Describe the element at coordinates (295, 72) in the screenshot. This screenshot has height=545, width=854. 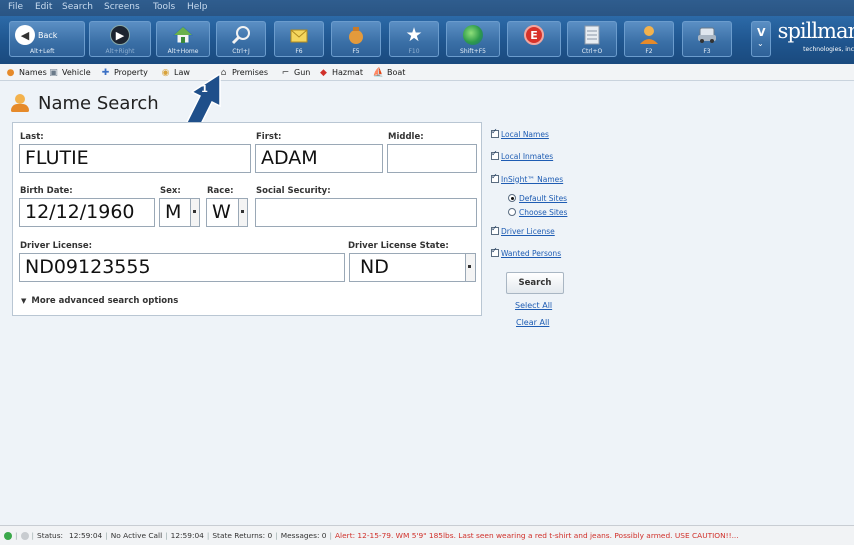
I see `module-gun: ⌐ Gun` at that location.